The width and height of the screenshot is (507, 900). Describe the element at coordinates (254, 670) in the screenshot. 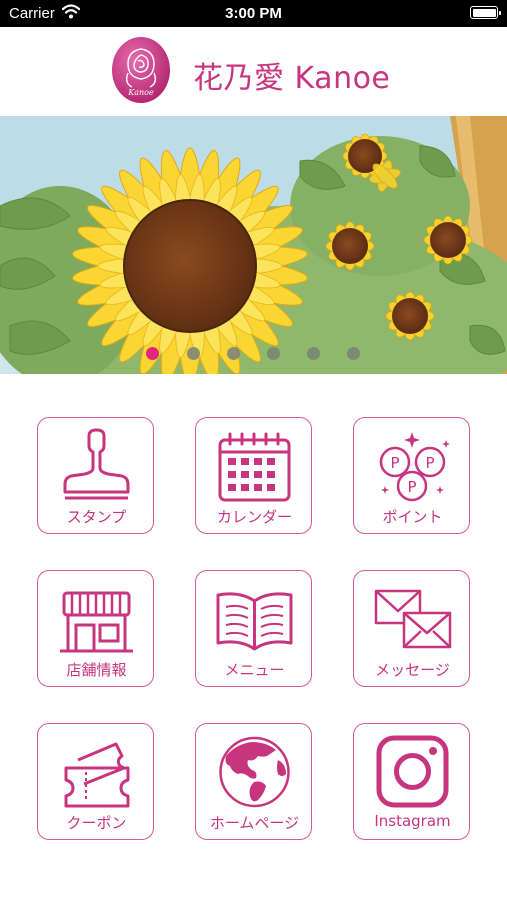

I see `menu-menu-label: メニュー` at that location.